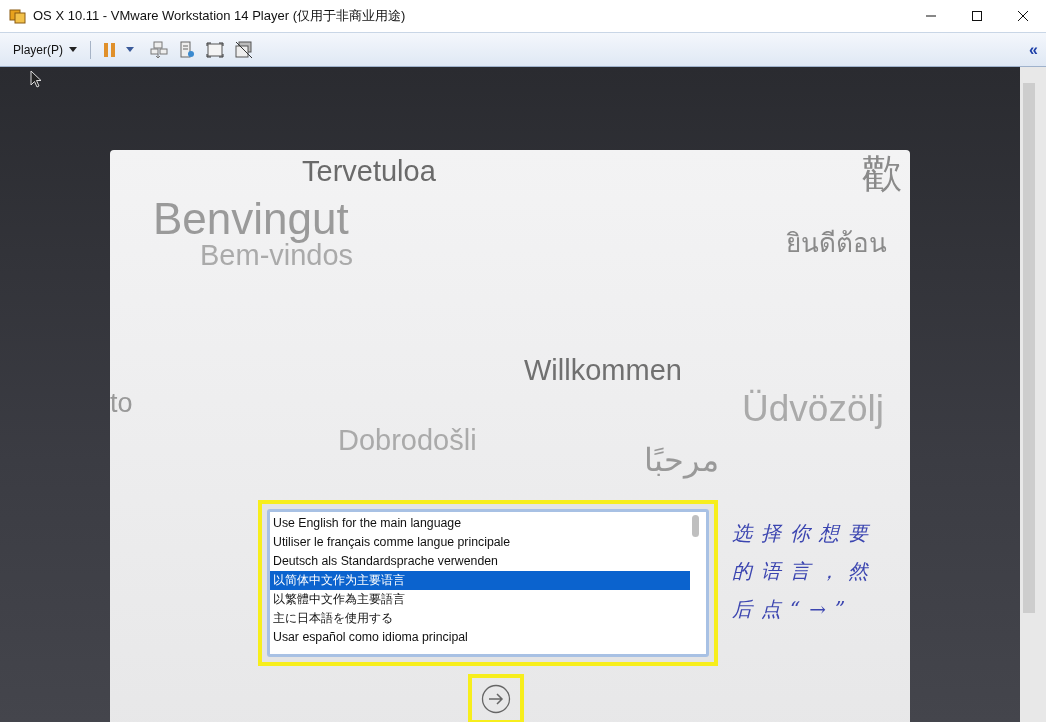 This screenshot has width=1046, height=722. What do you see at coordinates (215, 49) in the screenshot?
I see `fullscreen-icon` at bounding box center [215, 49].